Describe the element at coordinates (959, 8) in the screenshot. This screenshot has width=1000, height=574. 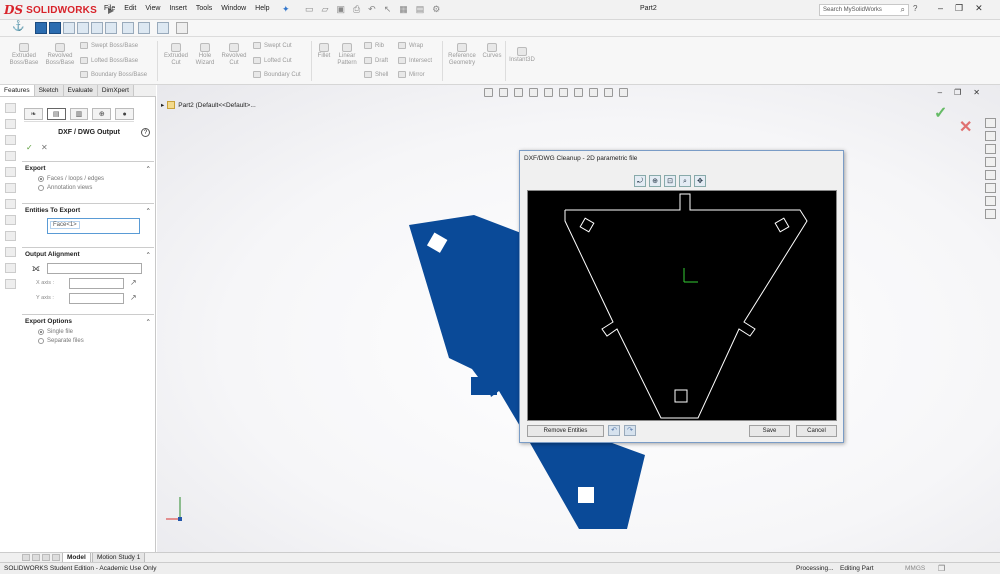
I see `restore-icon: ❐` at that location.